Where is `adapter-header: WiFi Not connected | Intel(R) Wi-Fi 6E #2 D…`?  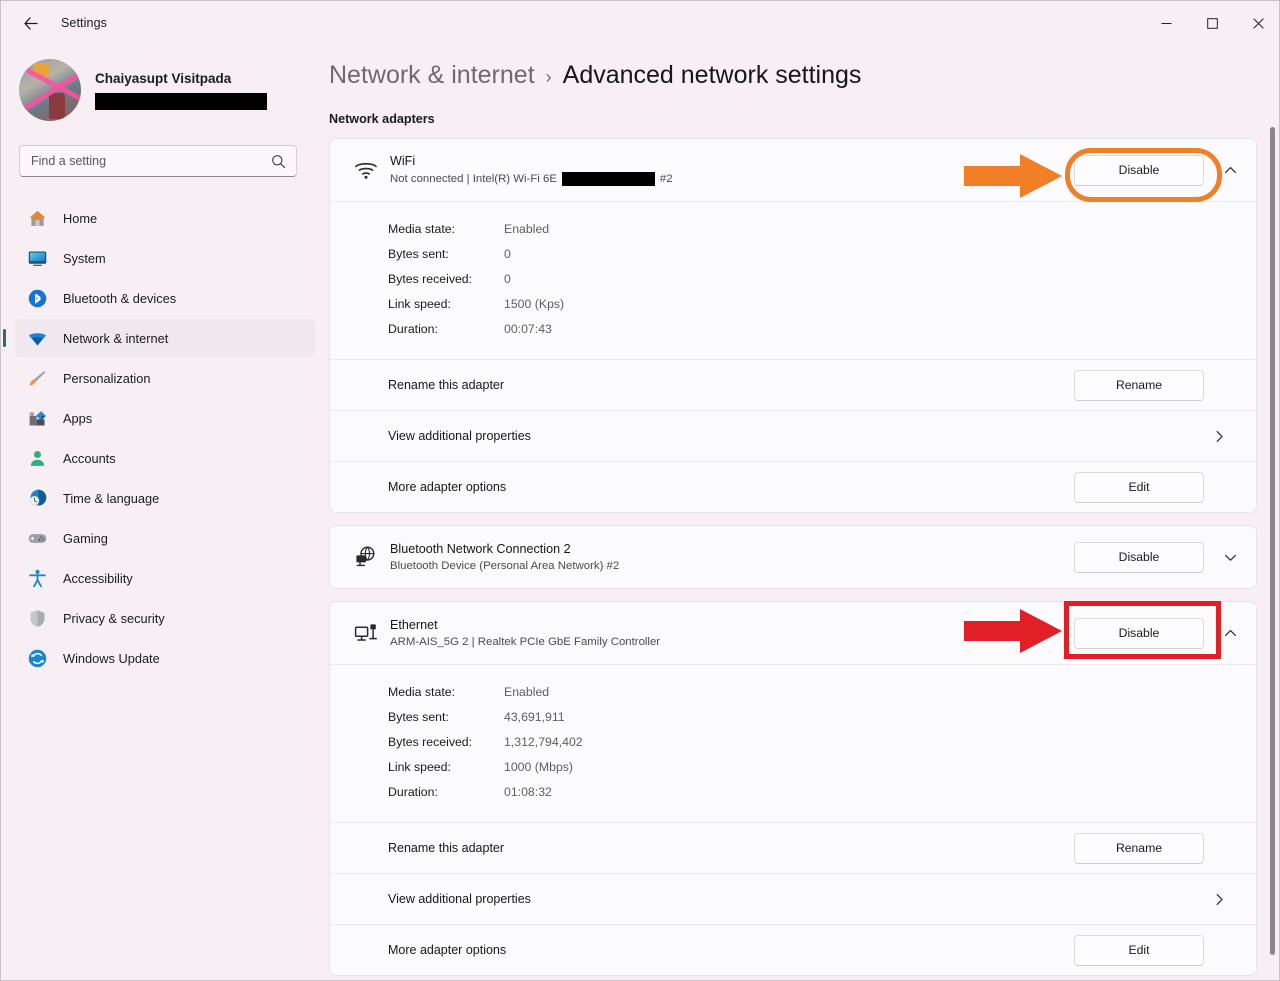
adapter-header: WiFi Not connected | Intel(R) Wi-Fi 6E #2 D… is located at coordinates (793, 170).